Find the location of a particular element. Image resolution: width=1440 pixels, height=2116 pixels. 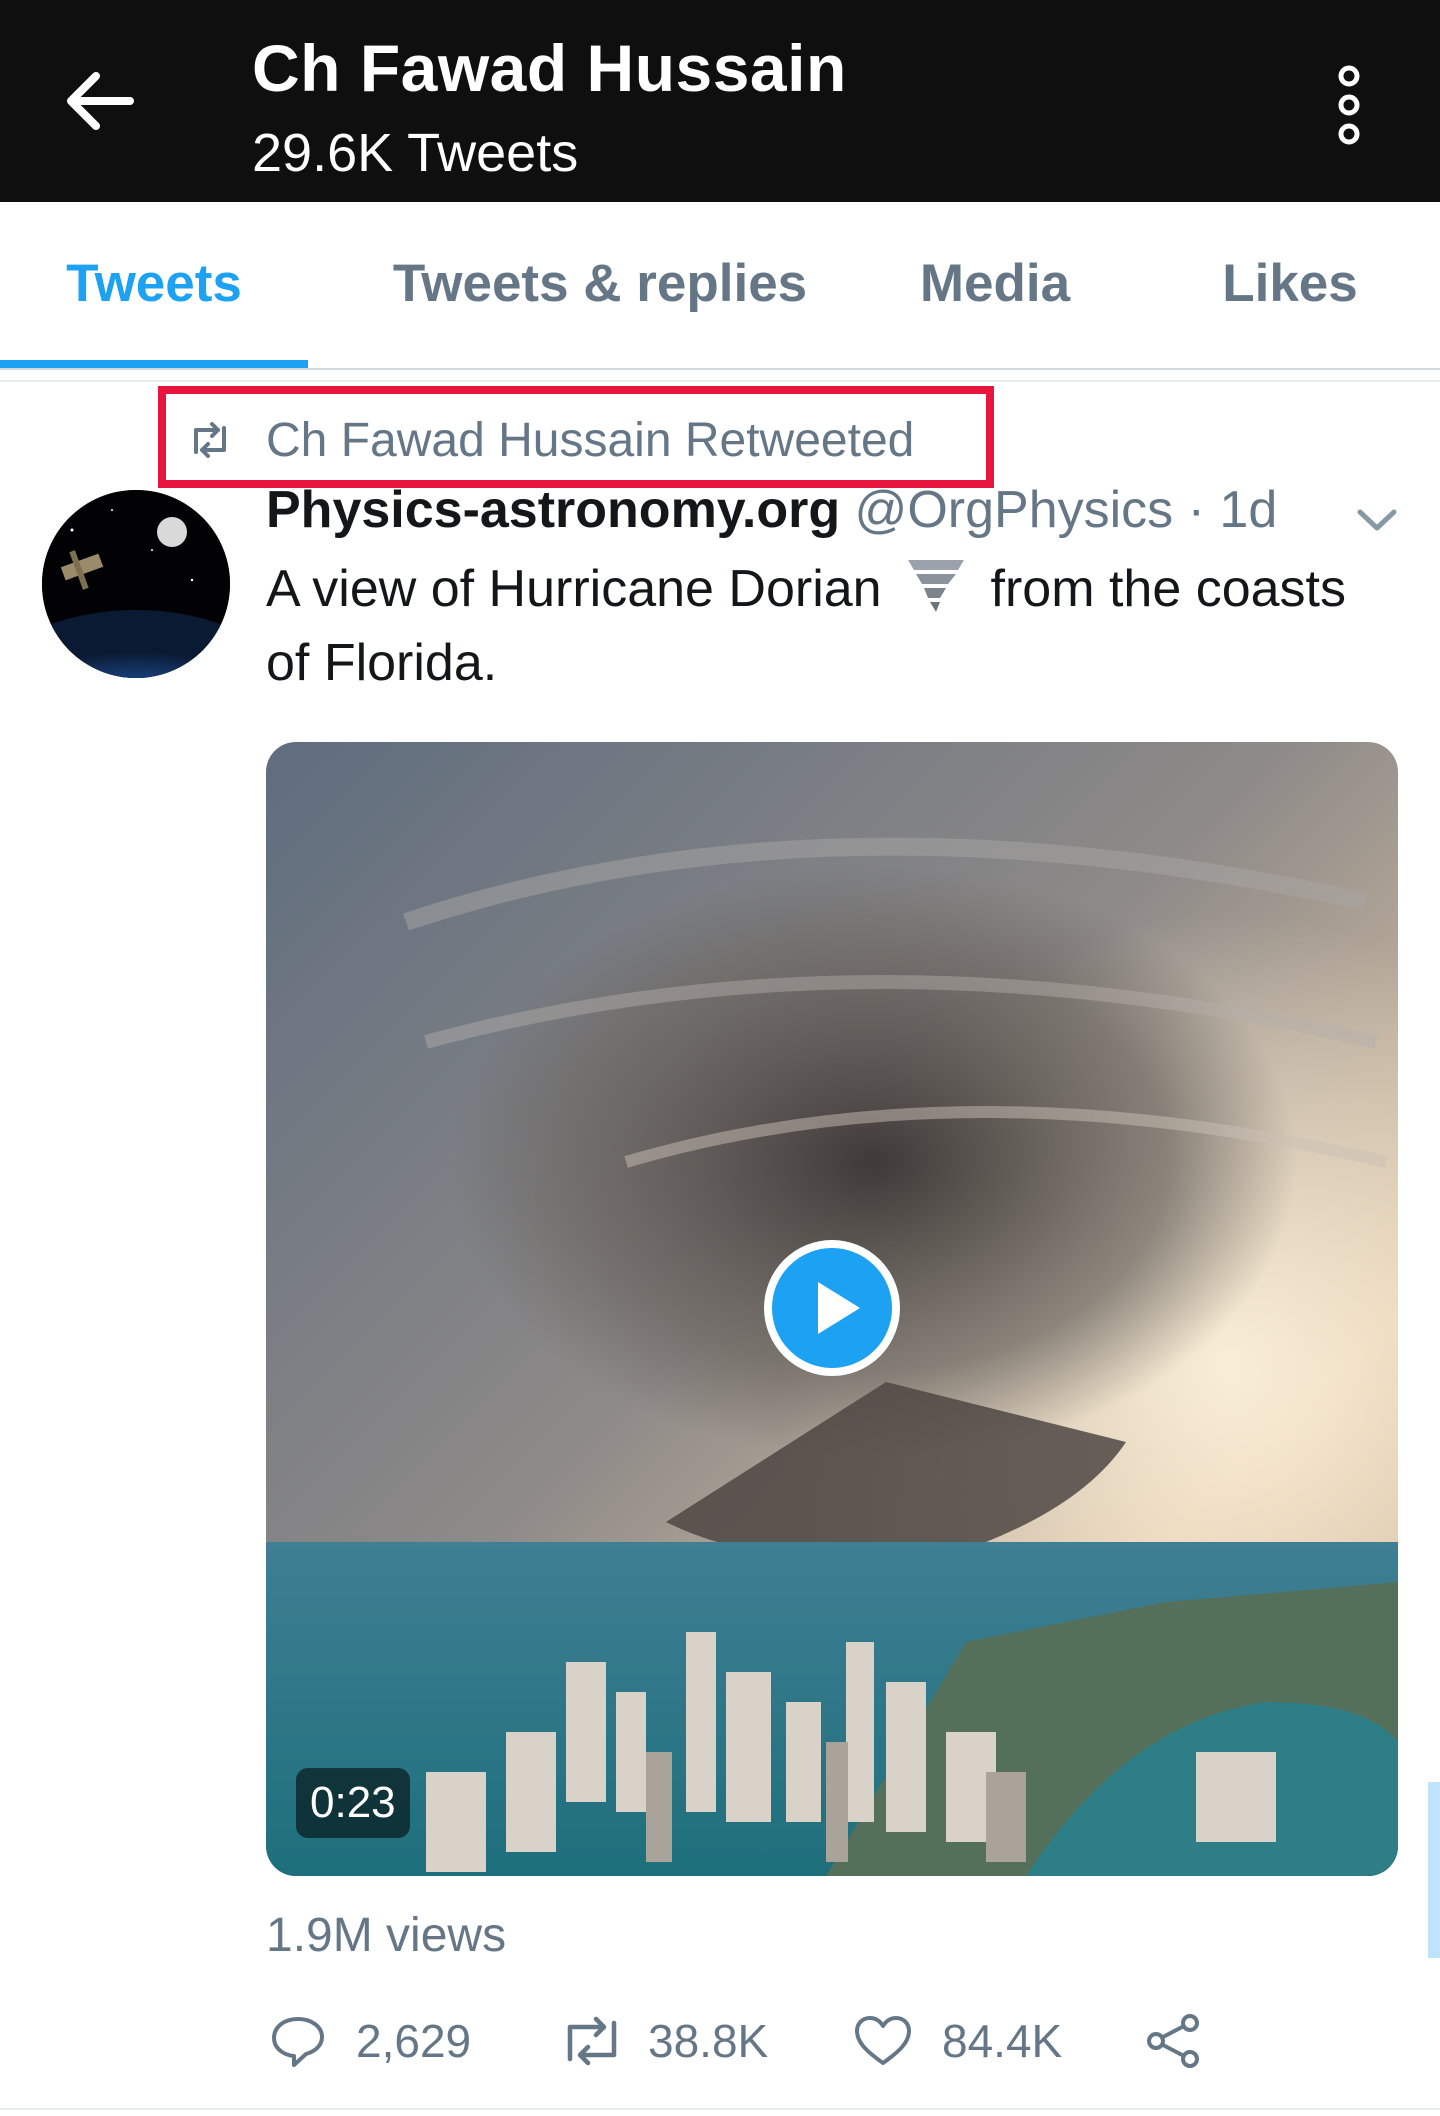

tweet-header: Physics-astronomy.org @OrgPhysics · 1d is located at coordinates (771, 510).